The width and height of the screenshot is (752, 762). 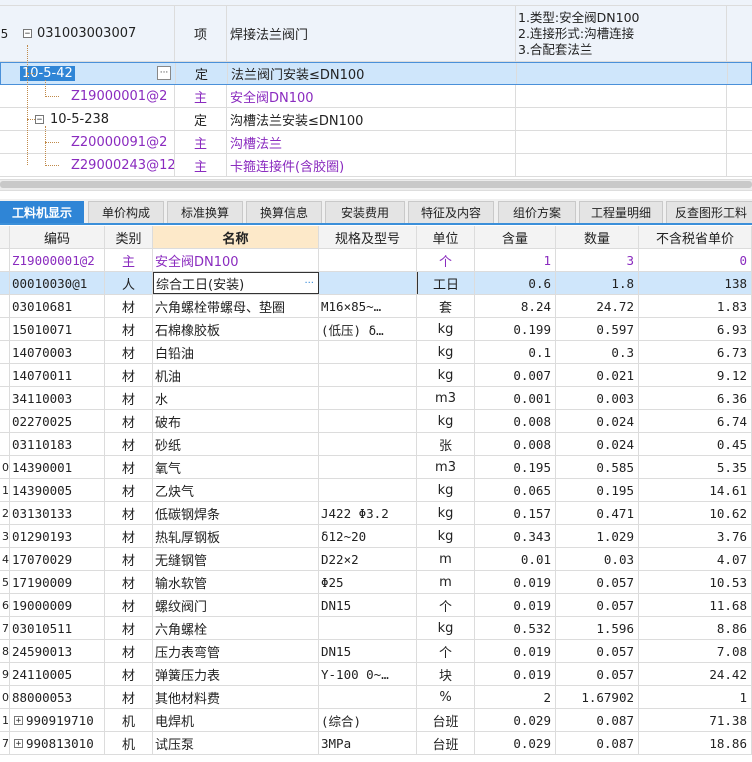 I want to click on expand-icon: +, so click(x=18, y=720).